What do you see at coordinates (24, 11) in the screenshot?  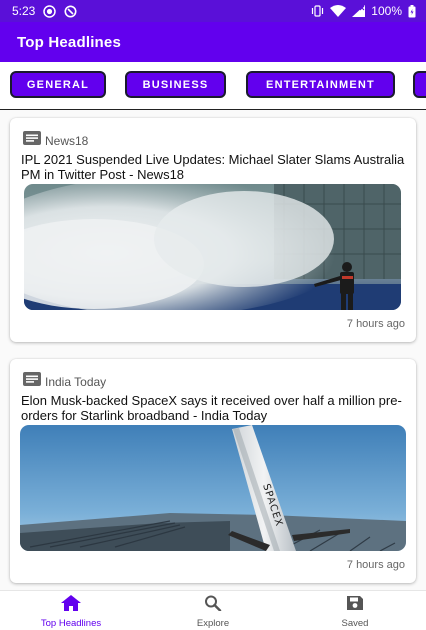 I see `status-time: 5:23` at bounding box center [24, 11].